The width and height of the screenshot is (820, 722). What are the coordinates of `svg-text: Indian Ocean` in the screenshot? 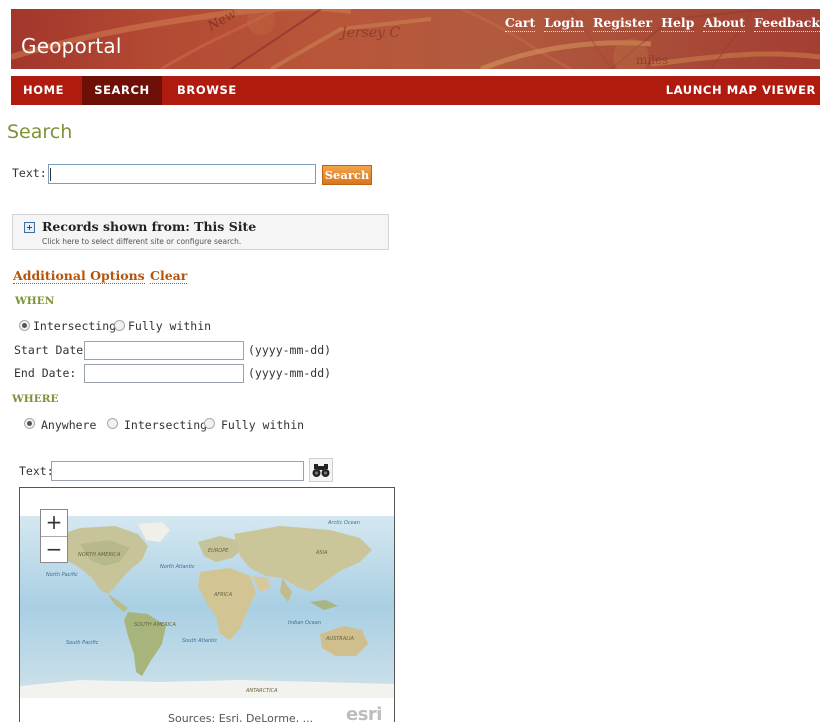 It's located at (304, 623).